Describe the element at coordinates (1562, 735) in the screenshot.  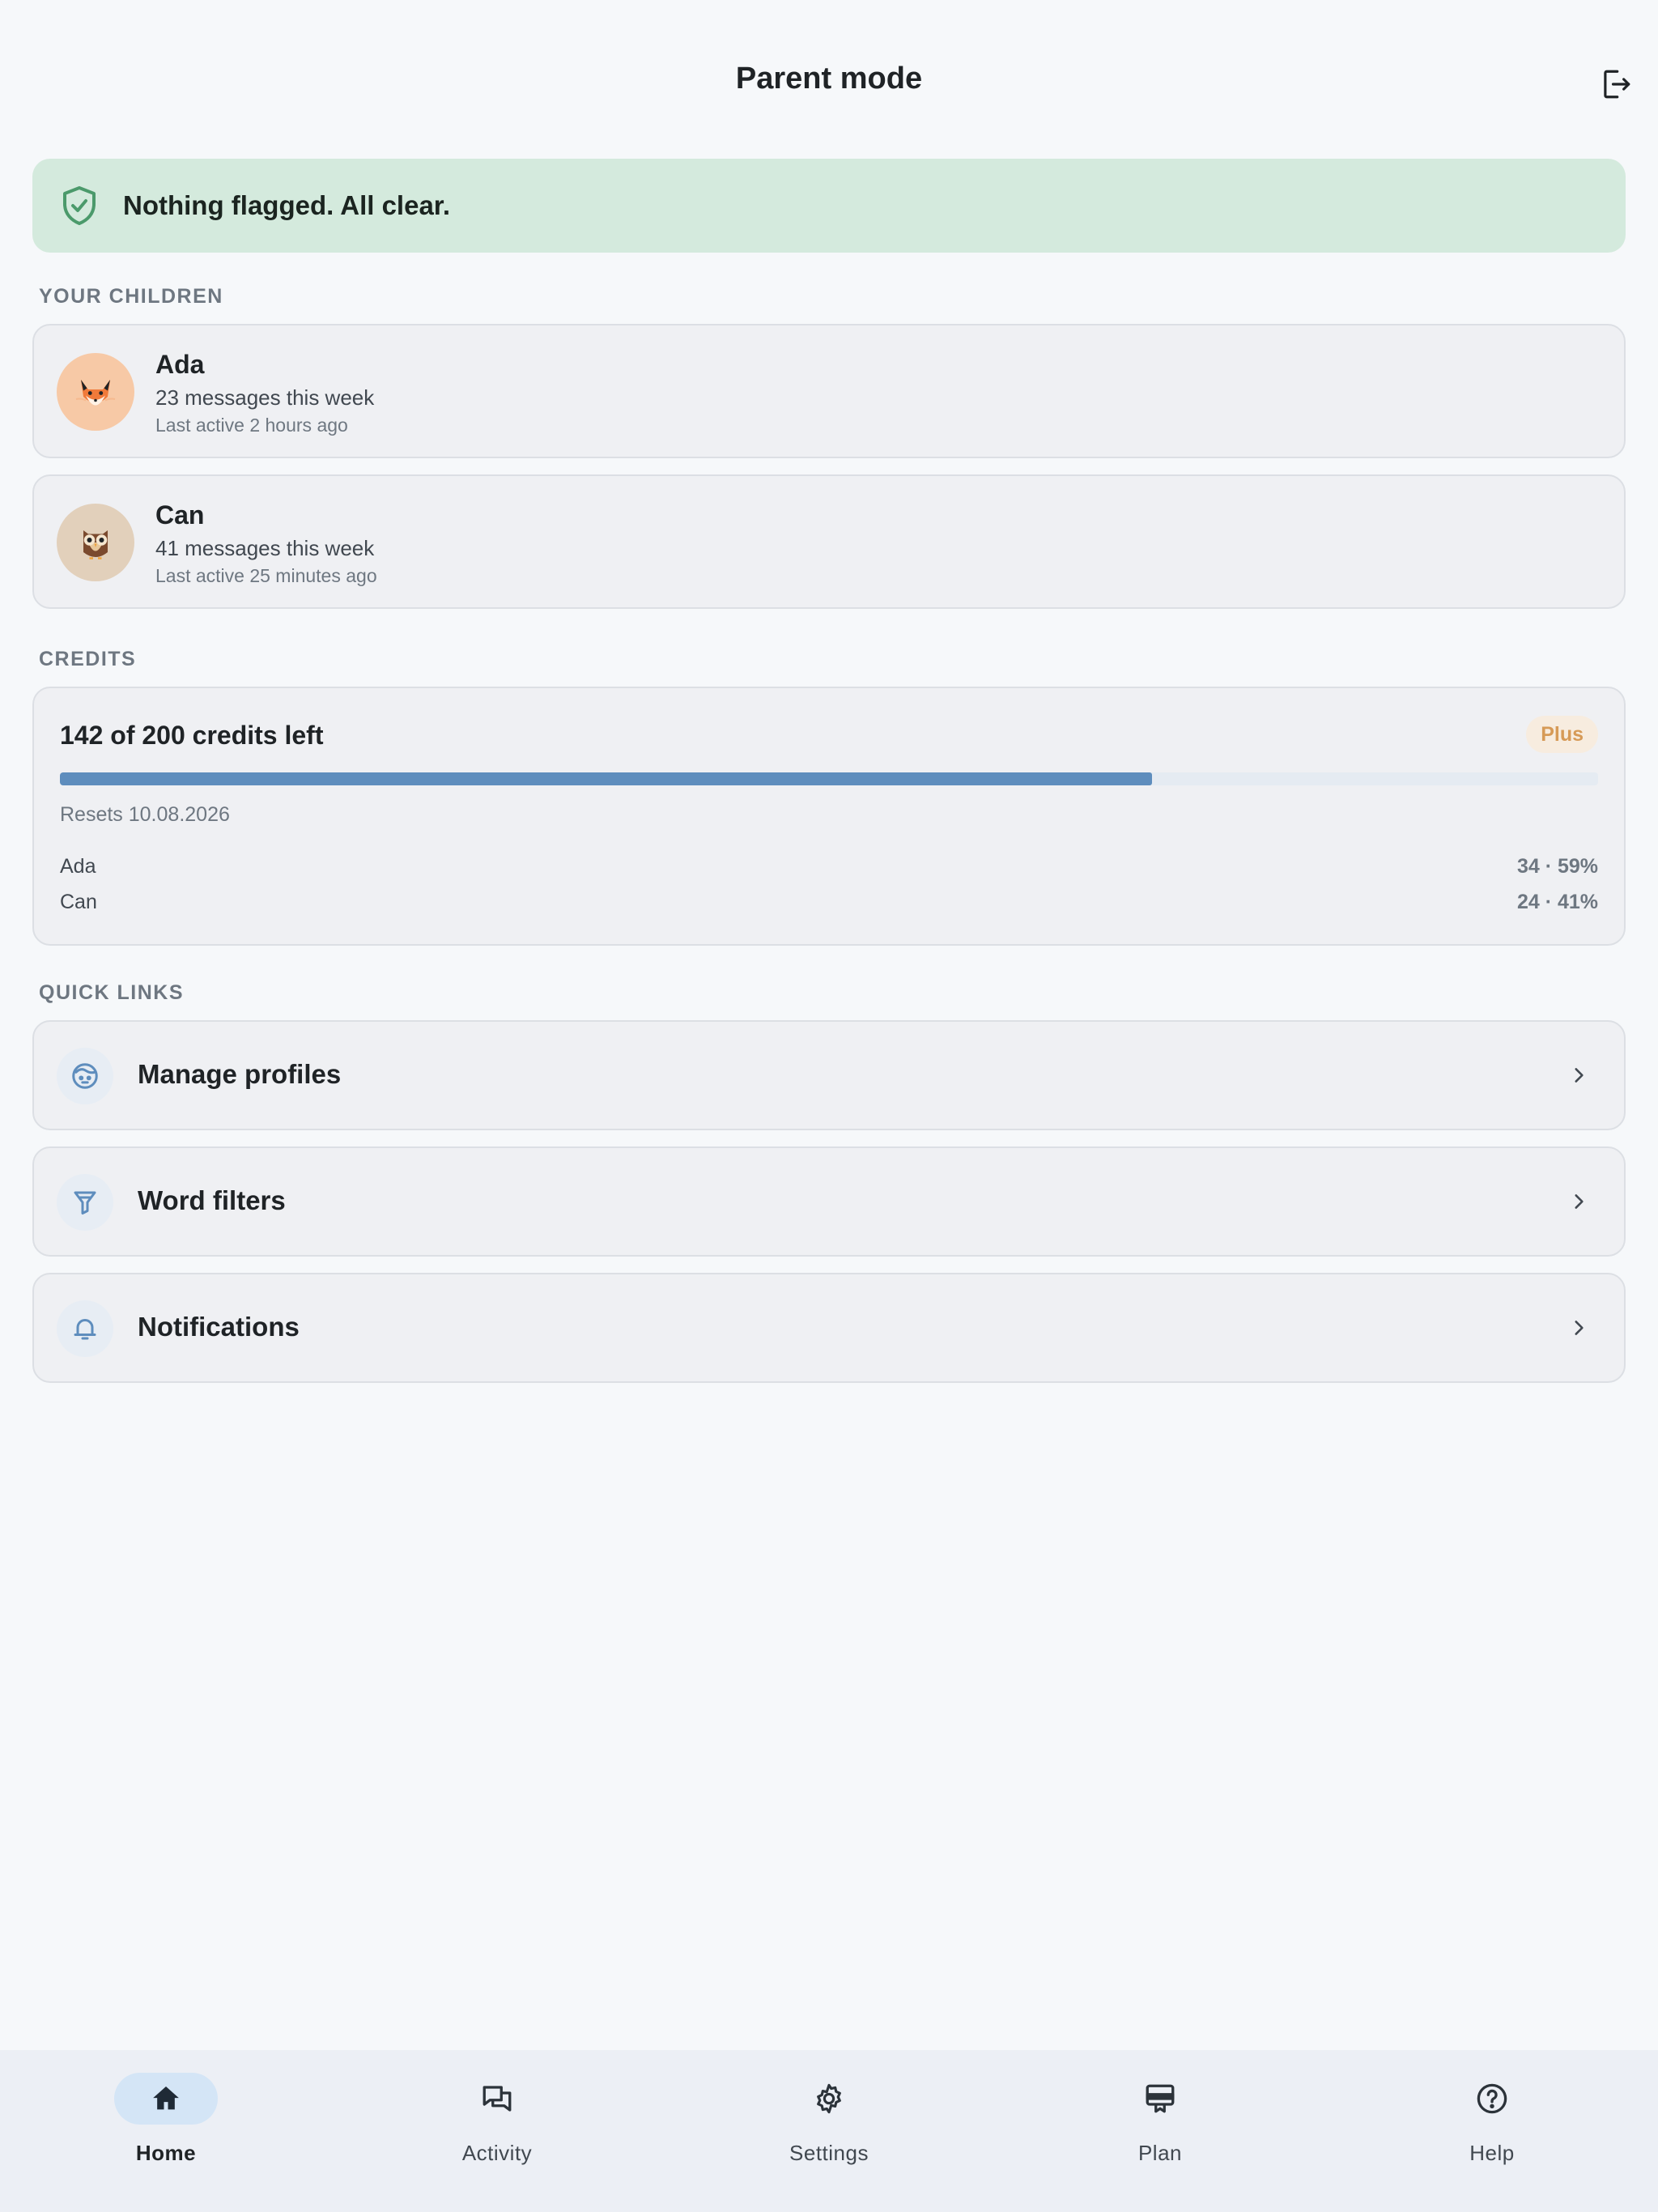
I see `plan-badge: Plus` at that location.